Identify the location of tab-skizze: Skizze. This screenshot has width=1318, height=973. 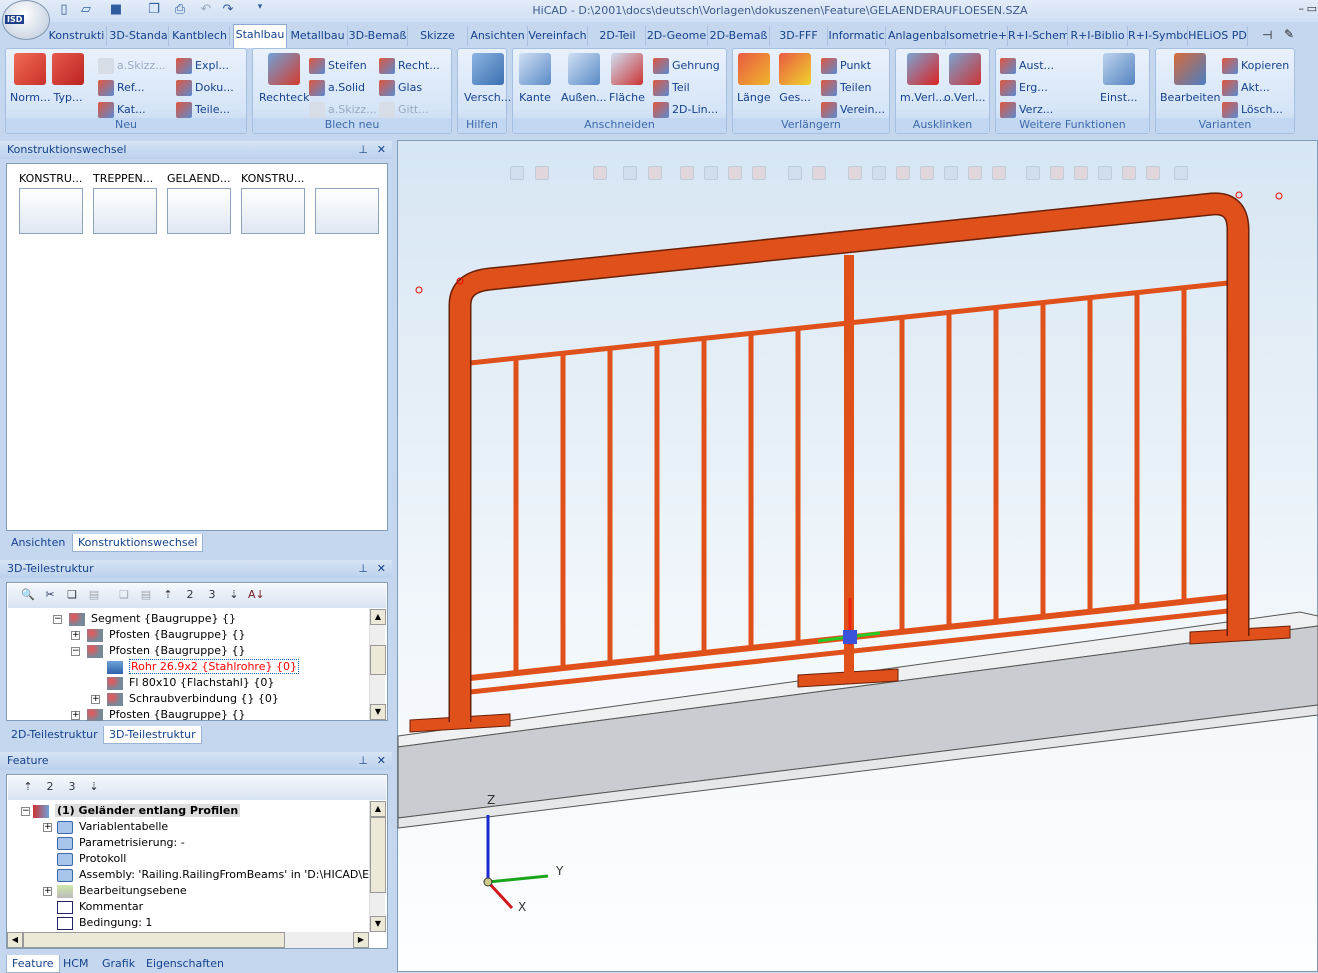
(438, 36).